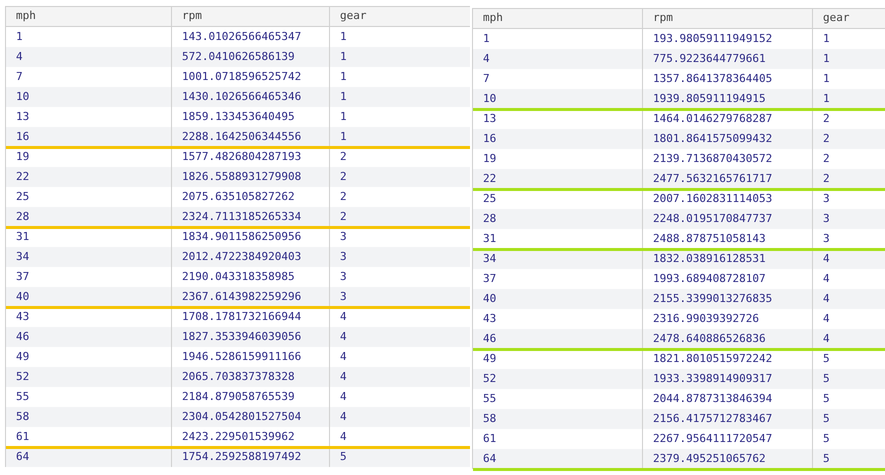  Describe the element at coordinates (250, 457) in the screenshot. I see `table-cell: 1754.2592588197492` at that location.